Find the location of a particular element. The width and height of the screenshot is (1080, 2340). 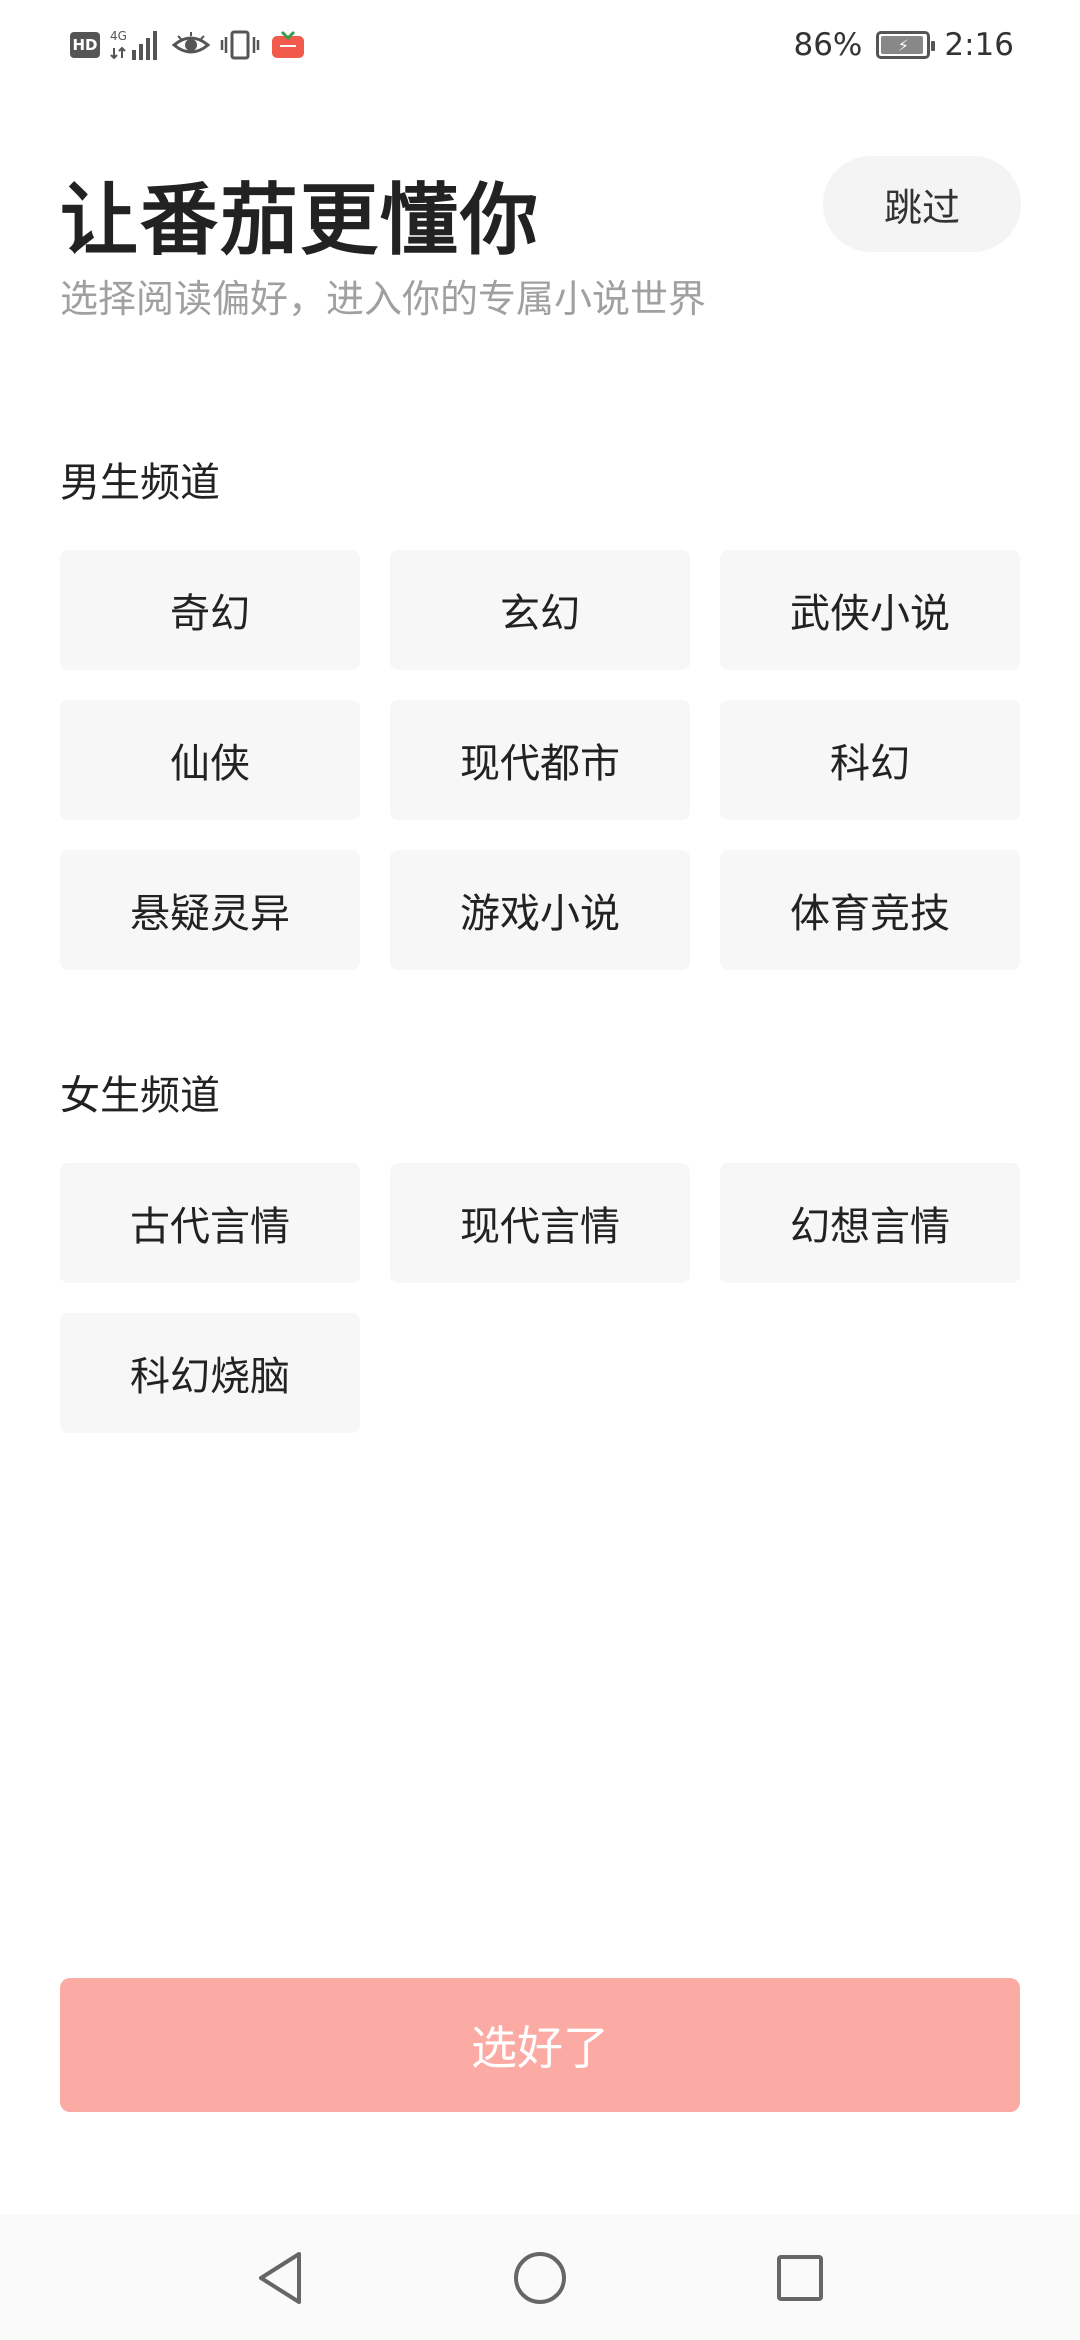

genre-chip: 仙侠 is located at coordinates (210, 760).